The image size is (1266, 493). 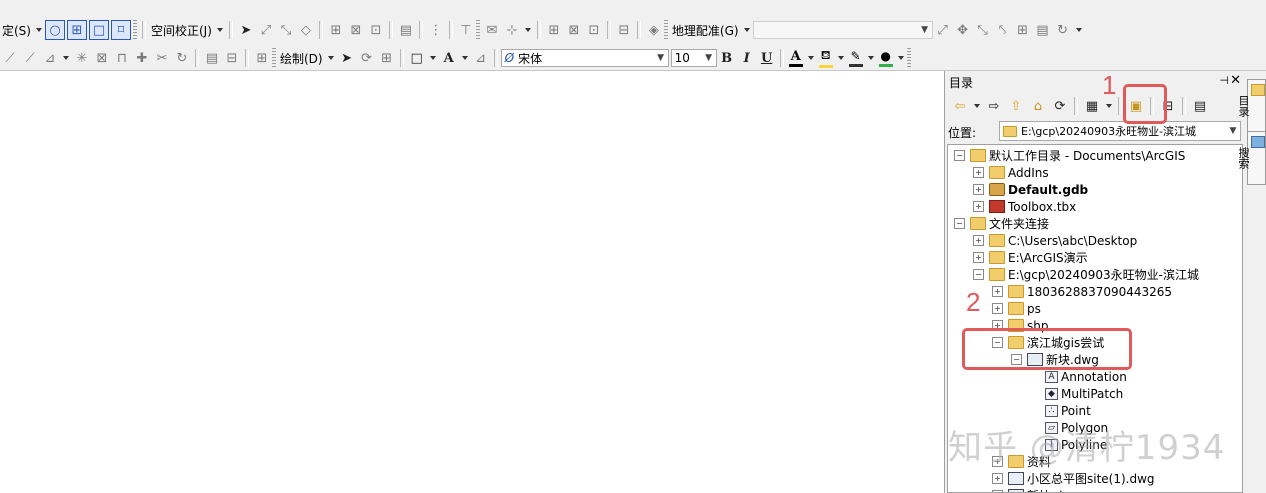 What do you see at coordinates (406, 30) in the screenshot?
I see `attribute-icon: ▤` at bounding box center [406, 30].